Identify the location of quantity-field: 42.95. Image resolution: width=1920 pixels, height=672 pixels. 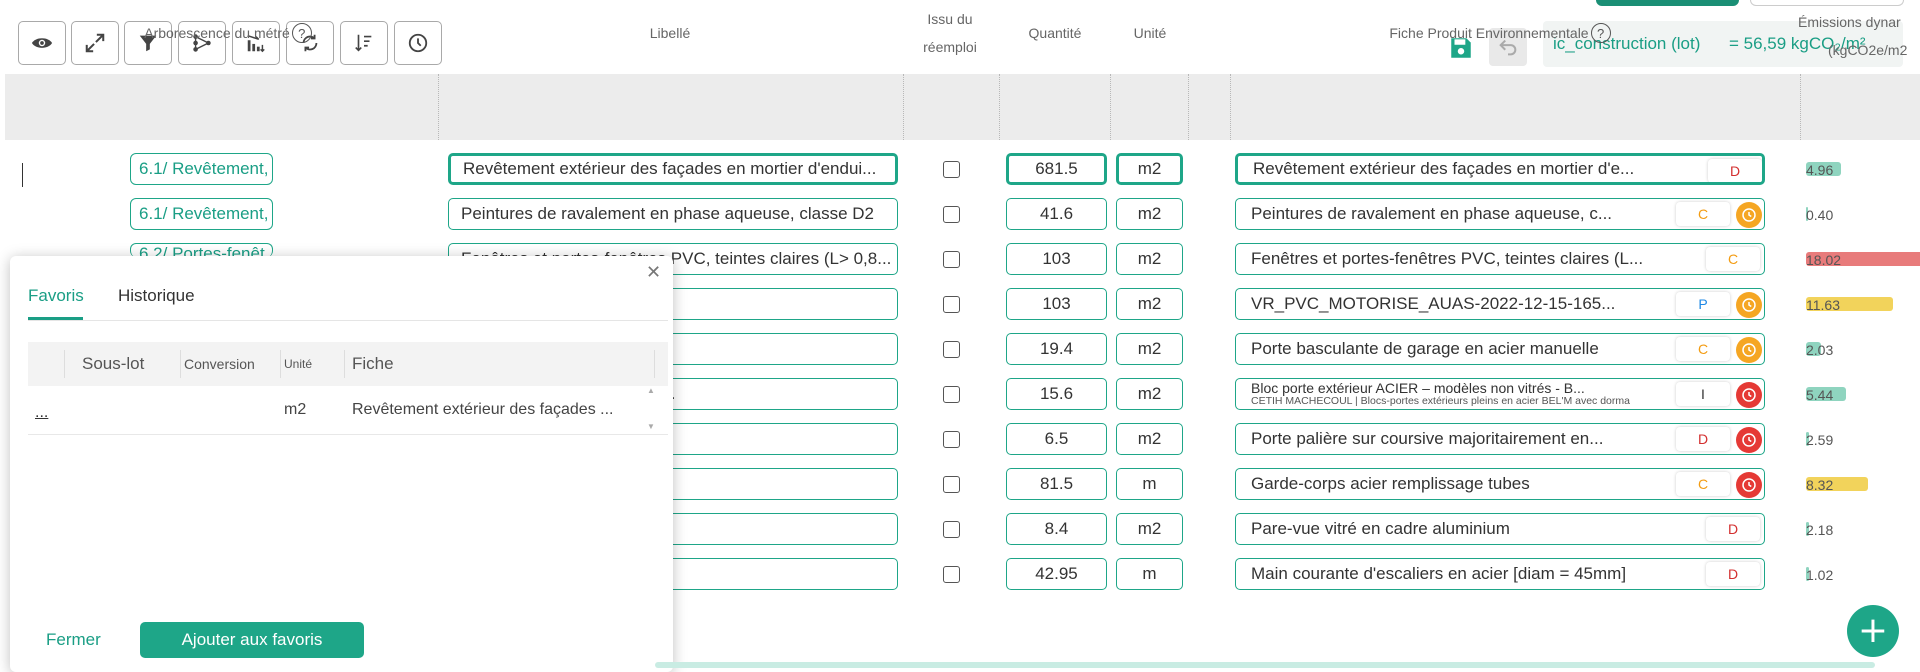
(1056, 574).